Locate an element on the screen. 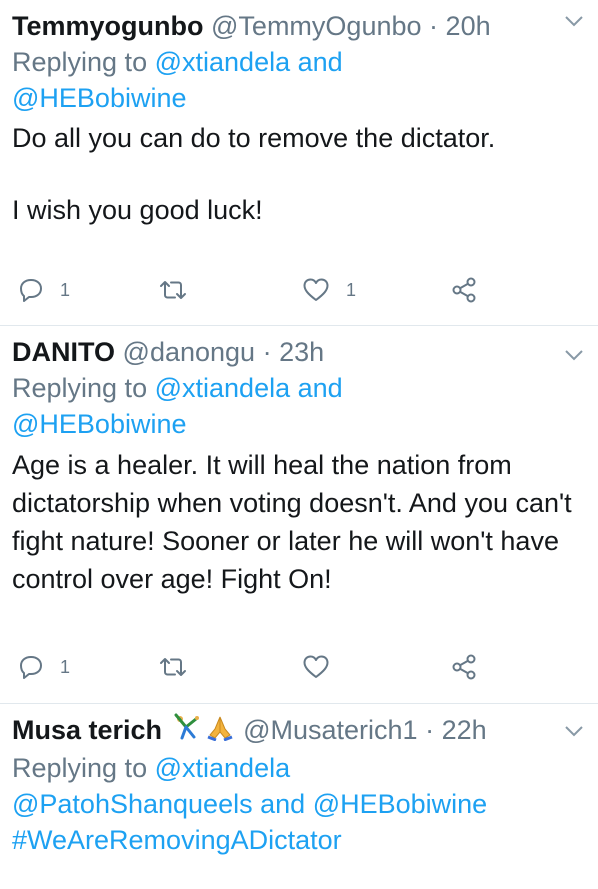 This screenshot has width=598, height=889. timestamp: 22h is located at coordinates (464, 730).